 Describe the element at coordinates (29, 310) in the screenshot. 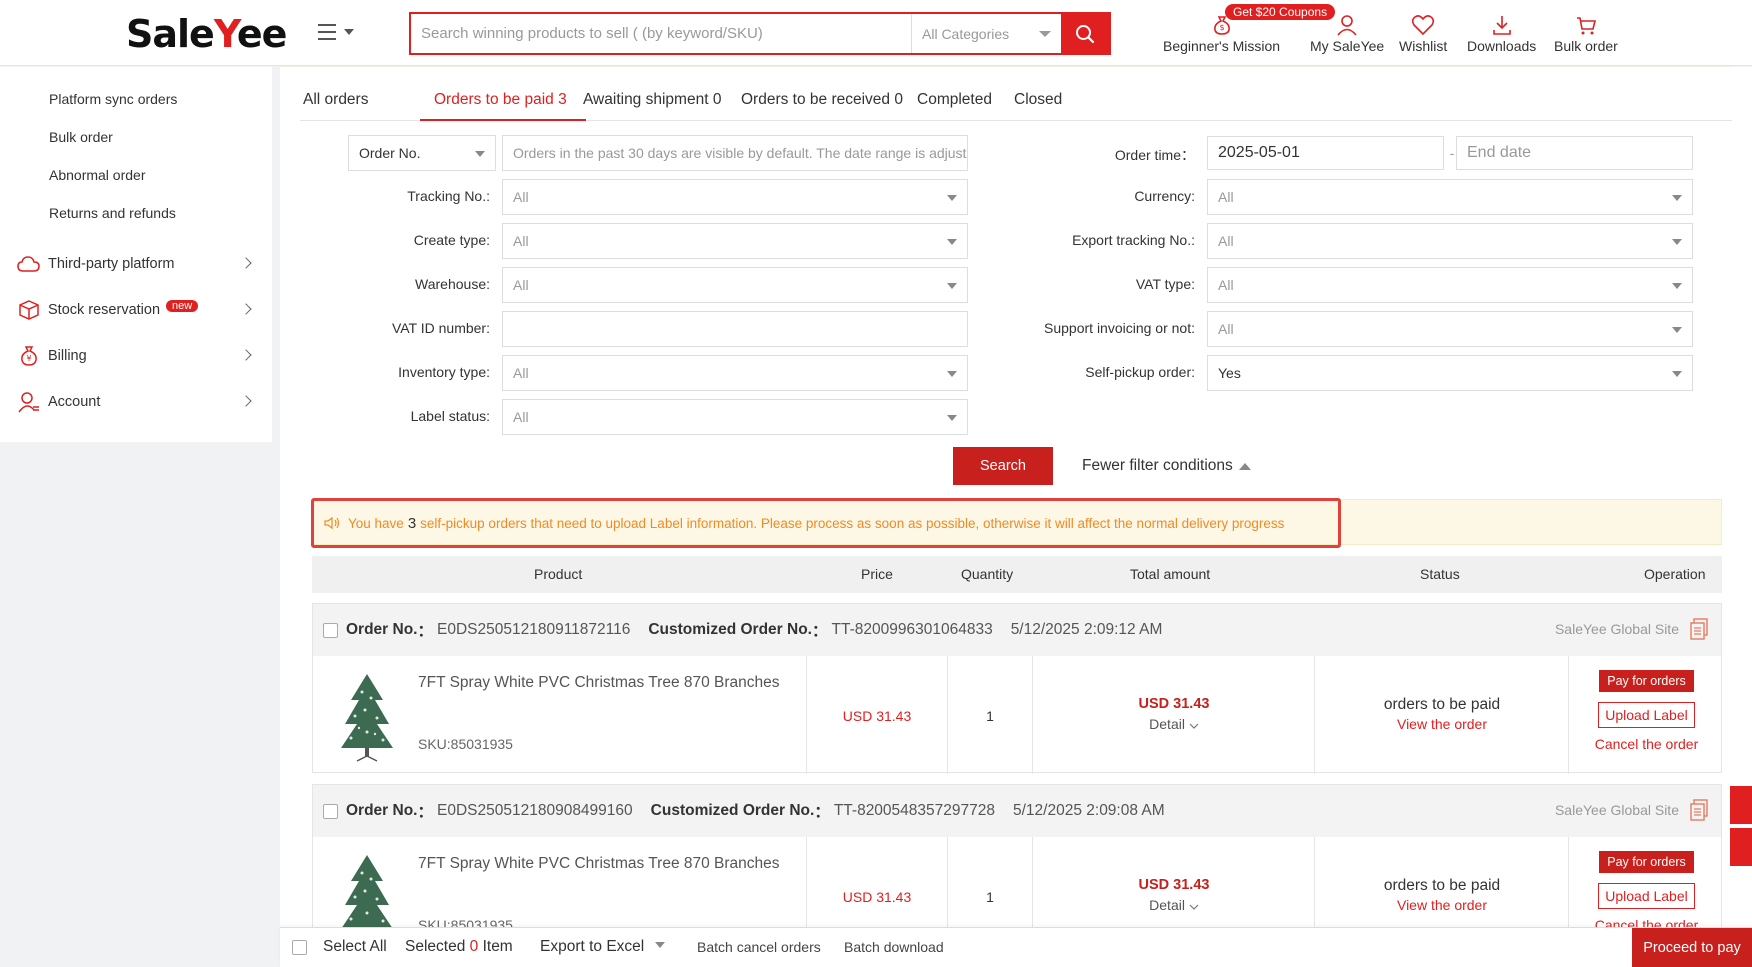

I see `box-icon` at that location.